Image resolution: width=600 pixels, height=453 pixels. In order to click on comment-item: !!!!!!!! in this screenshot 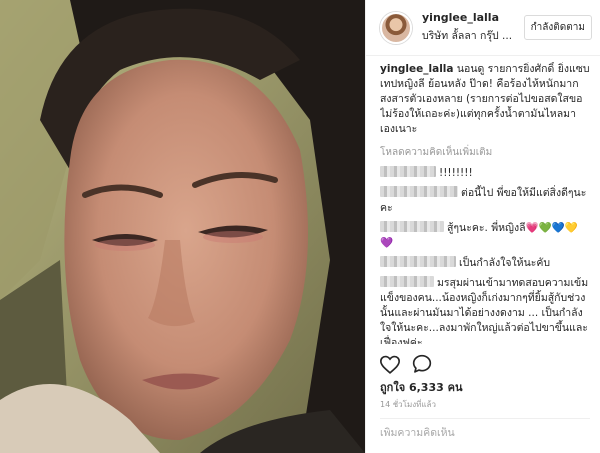, I will do `click(485, 173)`.